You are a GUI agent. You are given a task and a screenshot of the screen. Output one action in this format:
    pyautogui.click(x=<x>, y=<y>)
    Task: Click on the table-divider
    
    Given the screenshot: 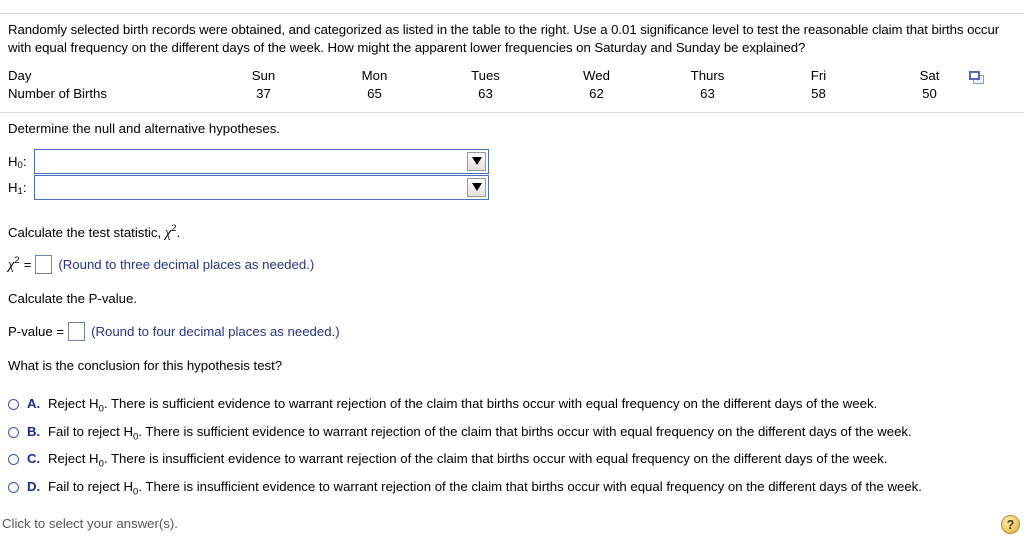 What is the action you would take?
    pyautogui.click(x=512, y=112)
    